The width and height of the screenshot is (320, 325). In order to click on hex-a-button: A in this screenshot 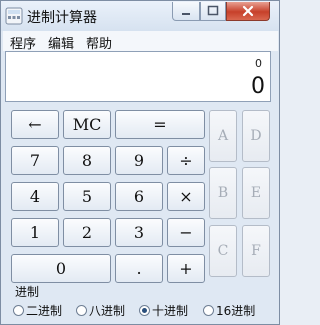, I will do `click(223, 136)`.